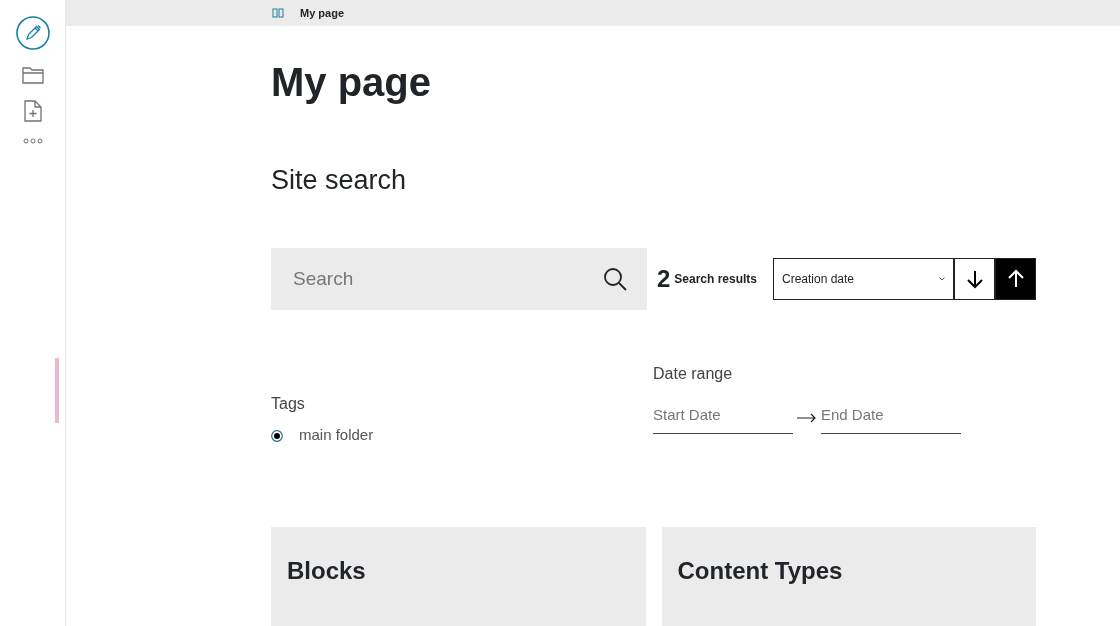  I want to click on arrow-down-icon, so click(974, 279).